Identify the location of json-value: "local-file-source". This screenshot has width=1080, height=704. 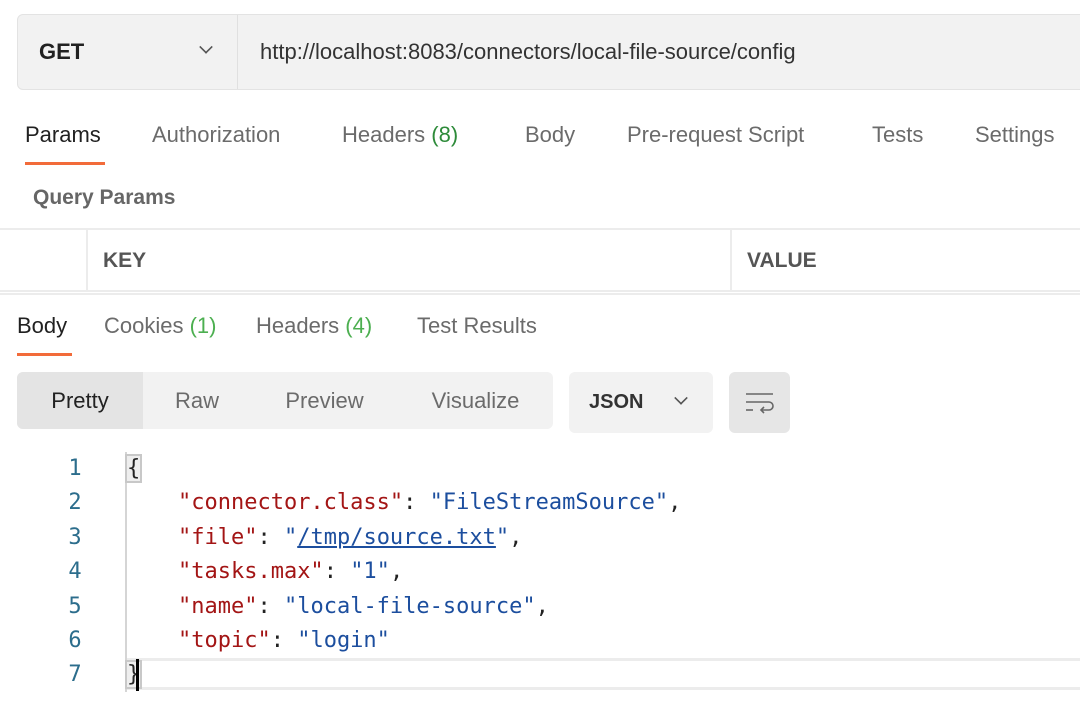
(409, 606).